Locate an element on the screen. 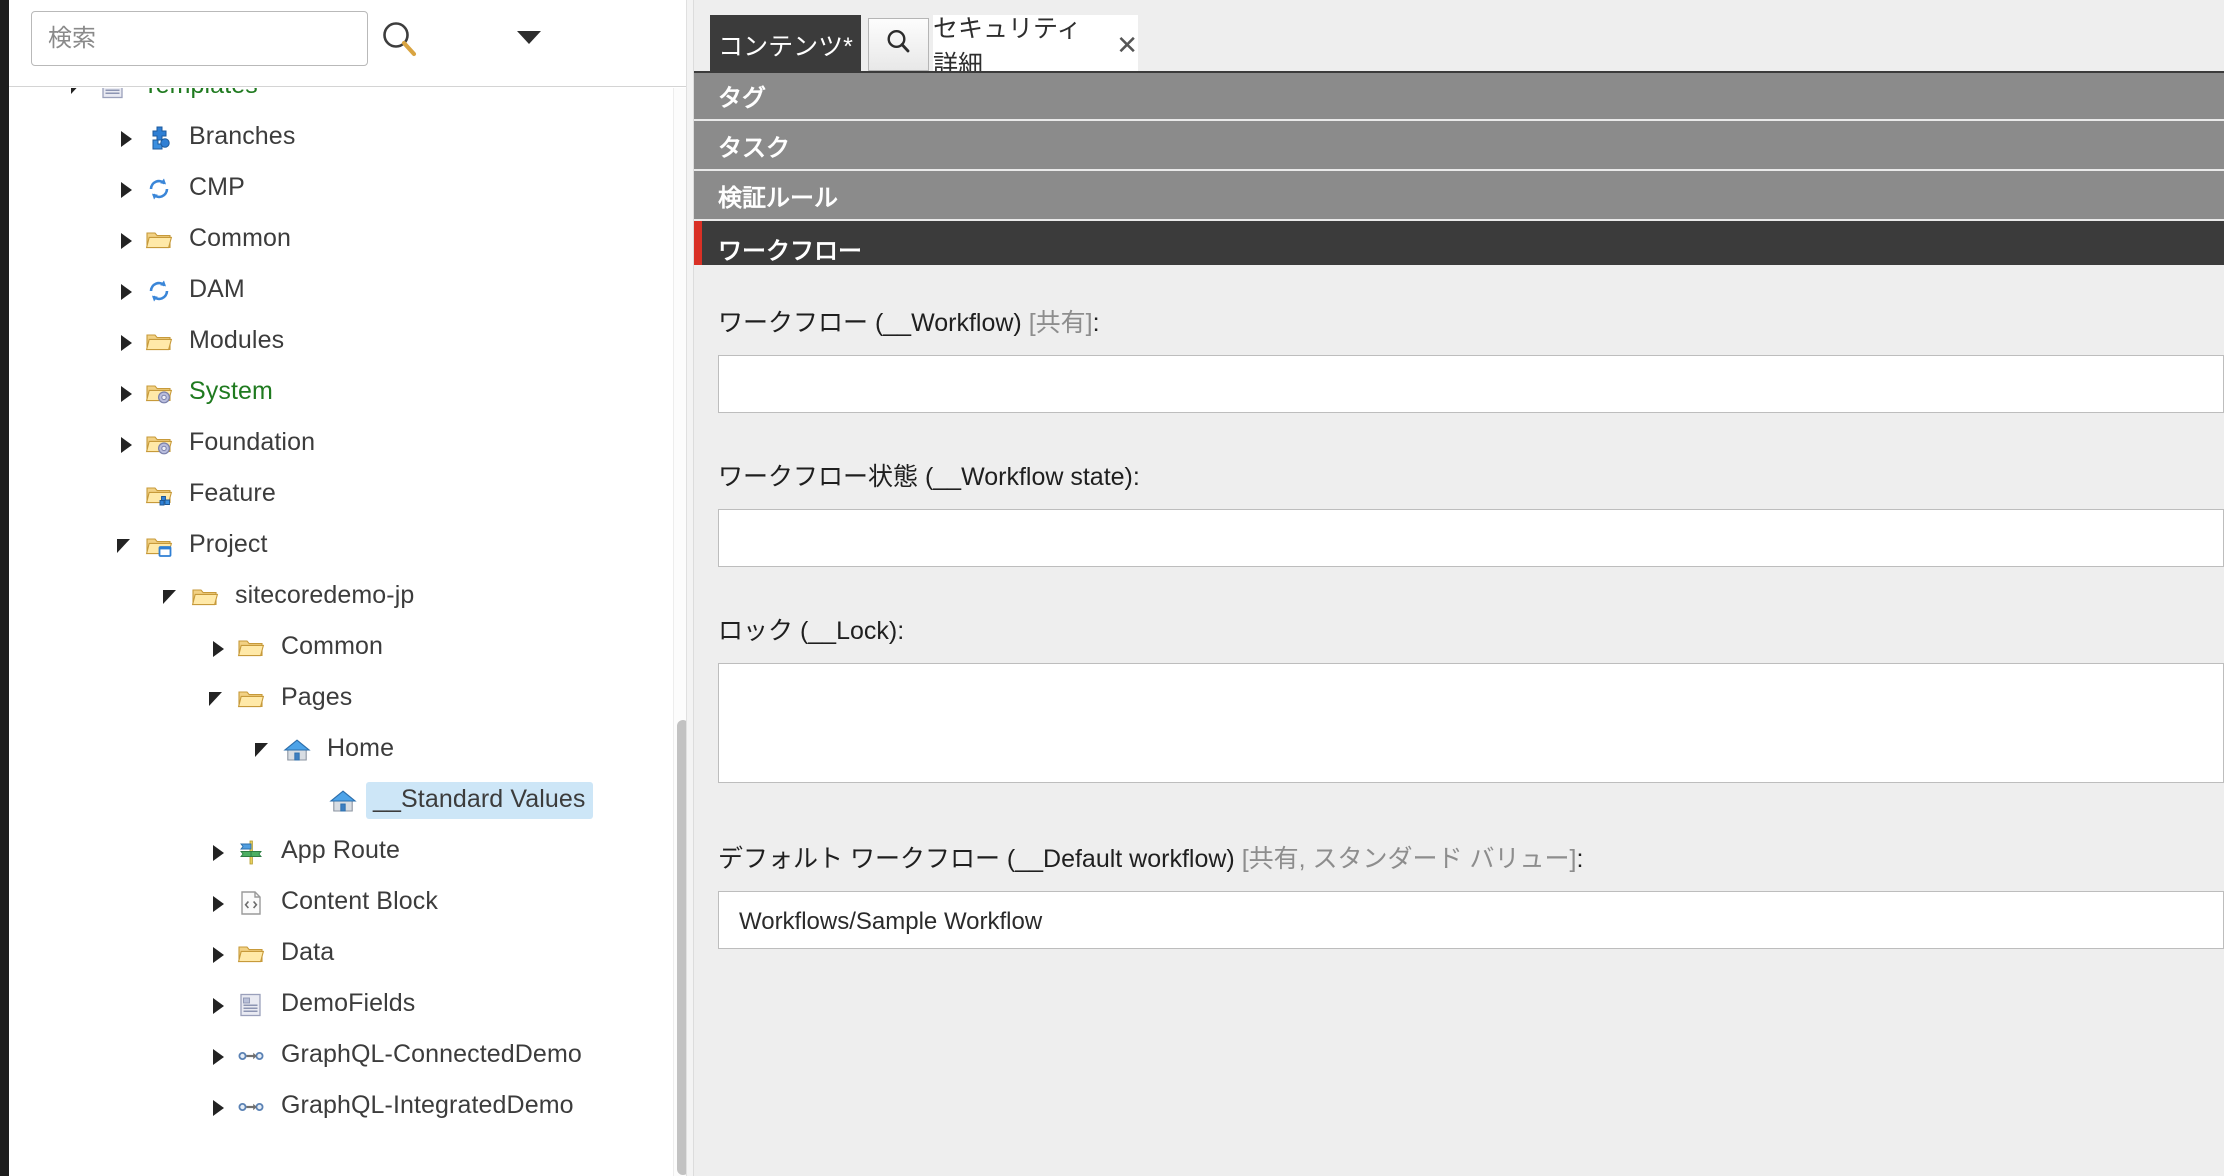 The width and height of the screenshot is (2224, 1176). field-workflow-state-label-colon: : is located at coordinates (1136, 477).